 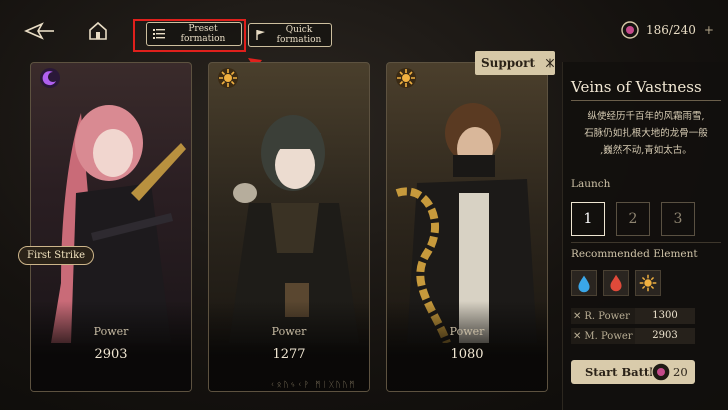 I want to click on preset-formation-button: Preset formation, so click(x=194, y=34).